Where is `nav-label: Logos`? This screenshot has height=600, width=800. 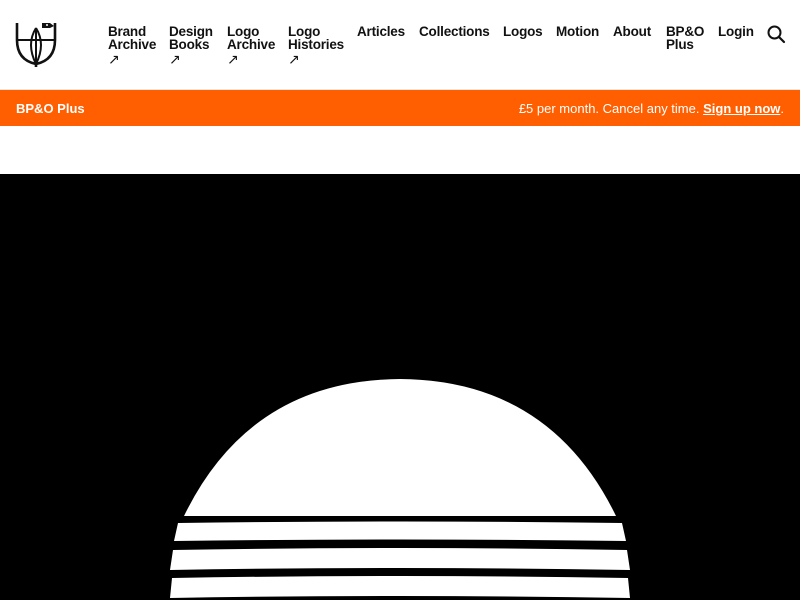 nav-label: Logos is located at coordinates (523, 31).